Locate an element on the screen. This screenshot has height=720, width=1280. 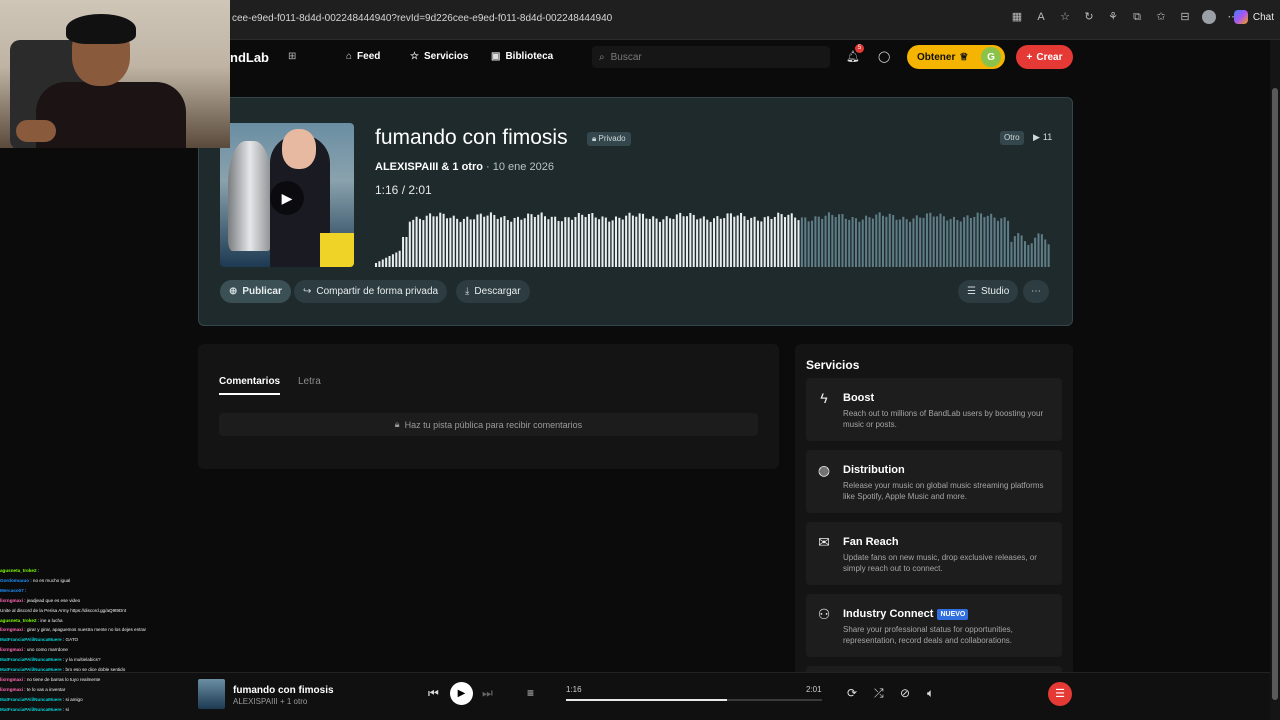
extensions-icon: ⚘ is located at coordinates (1113, 17).